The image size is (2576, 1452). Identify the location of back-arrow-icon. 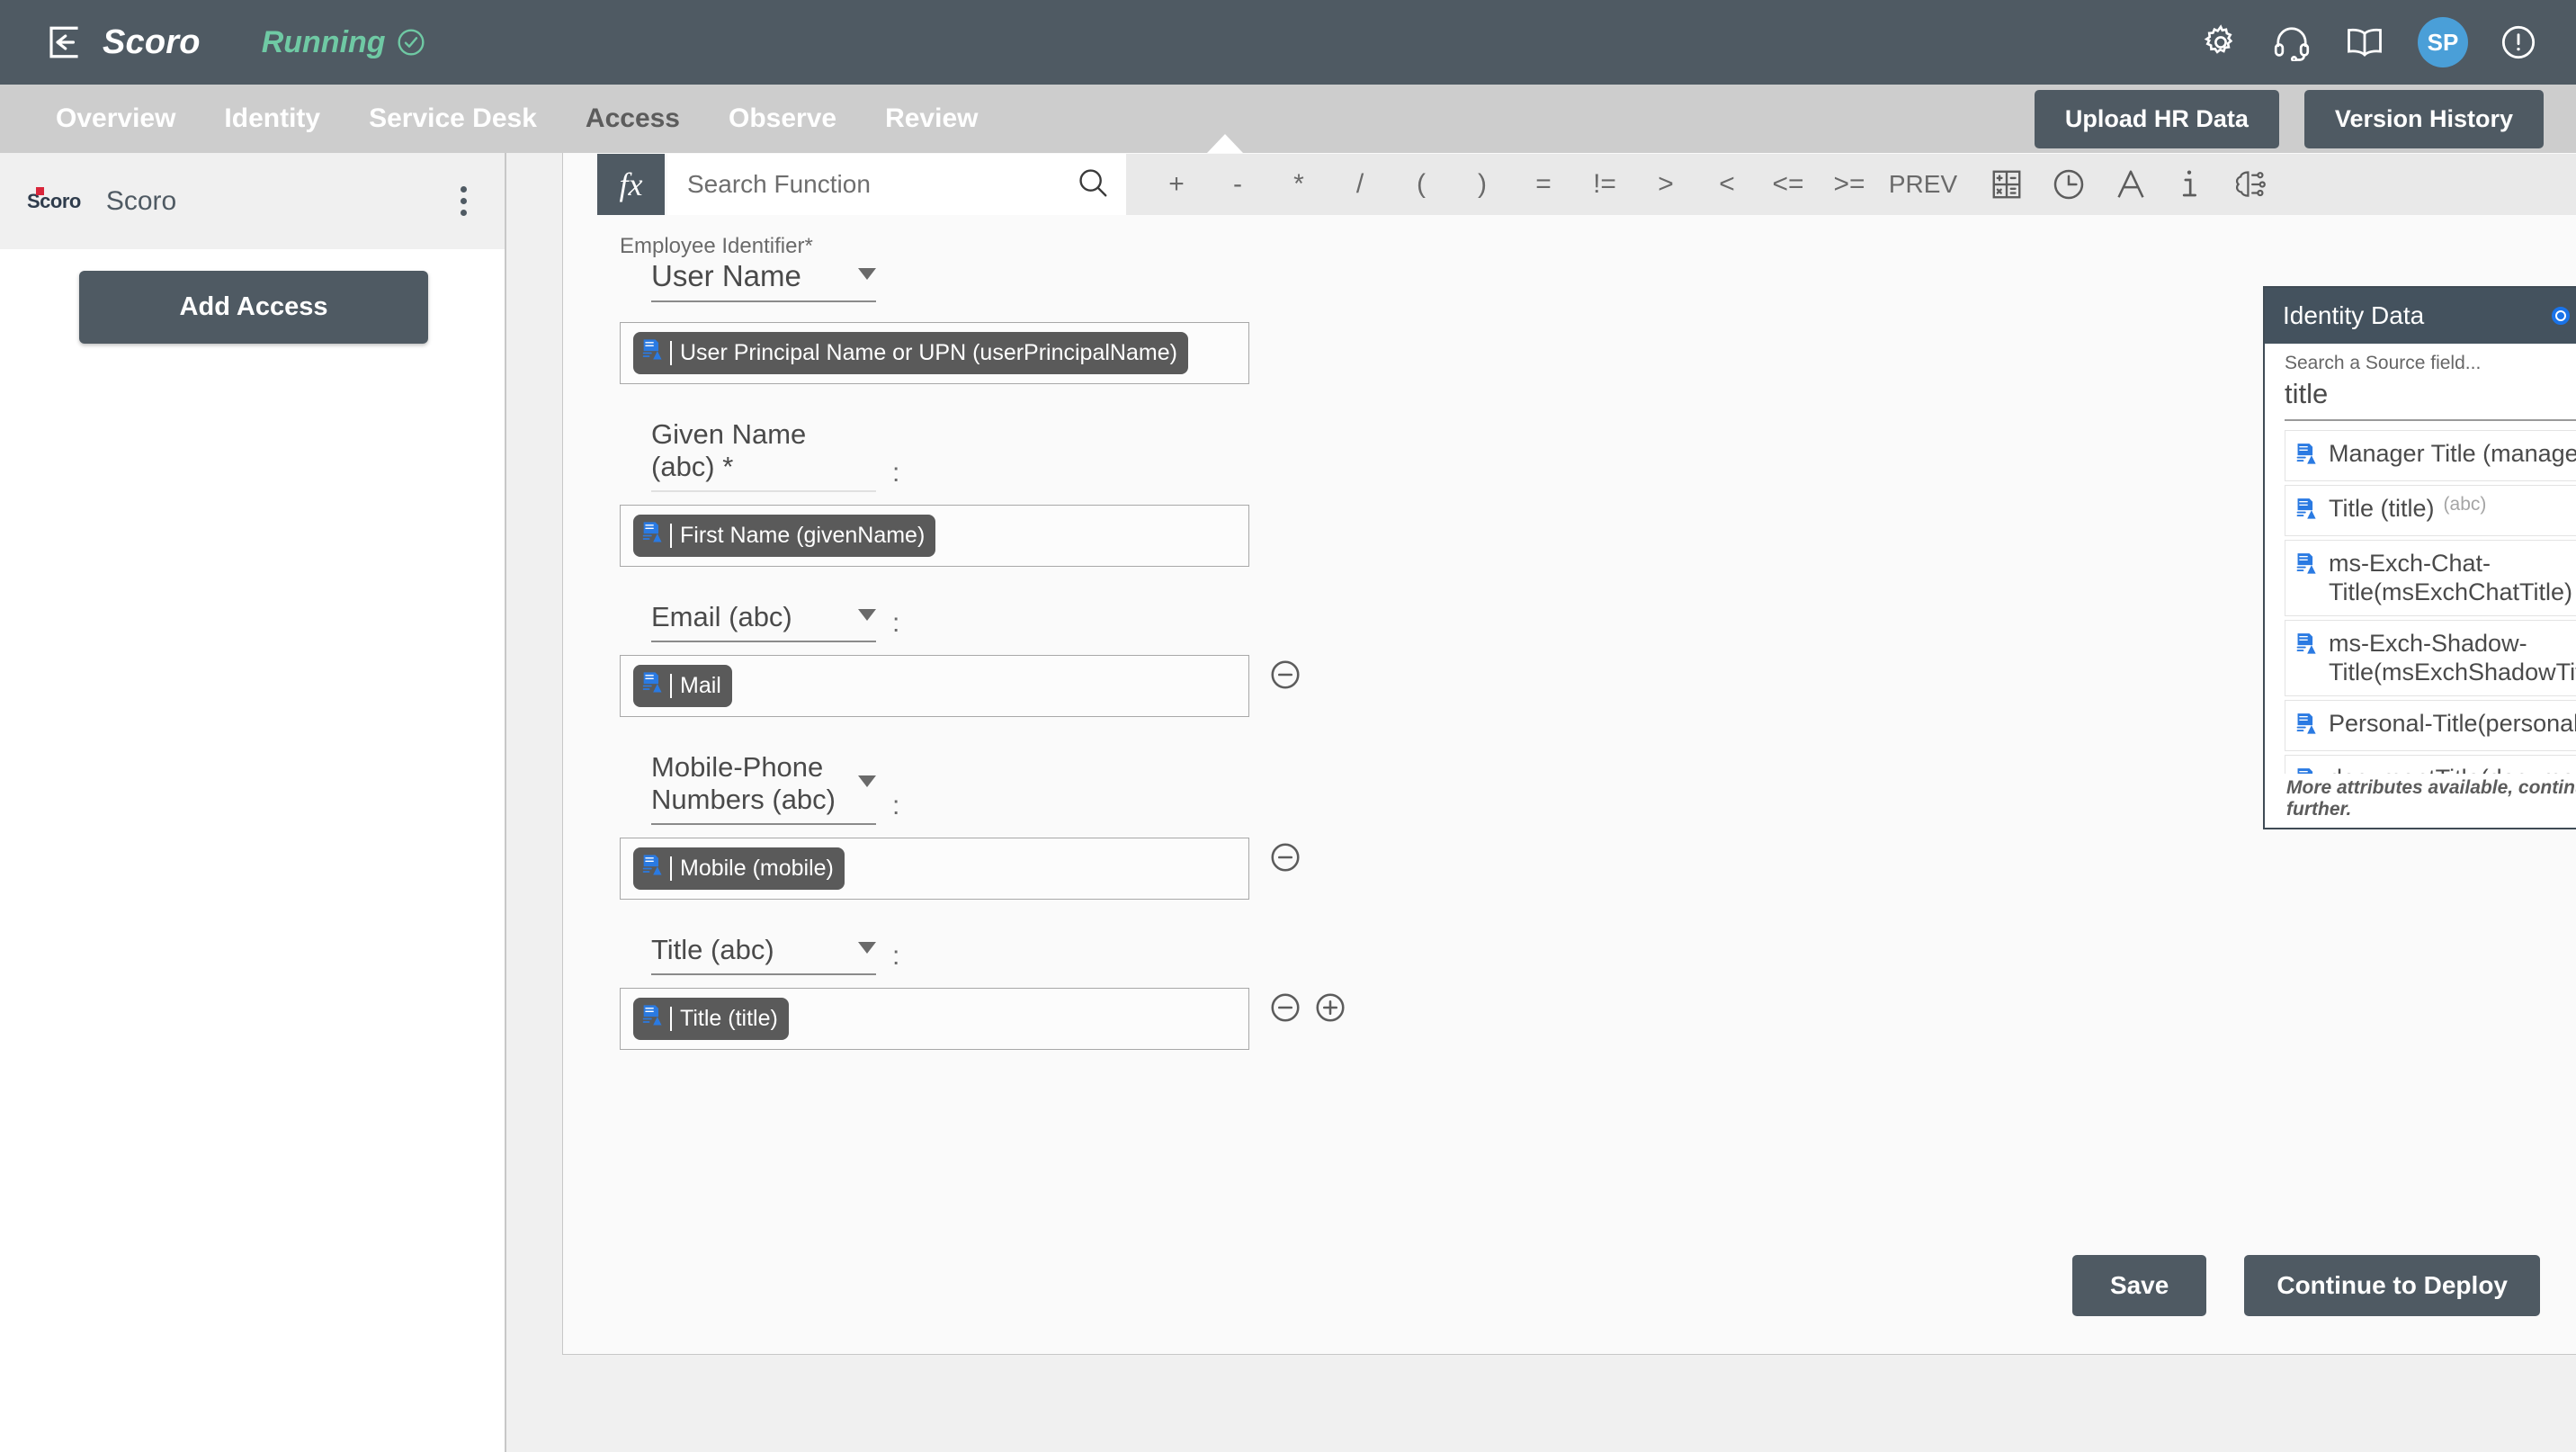
(64, 42).